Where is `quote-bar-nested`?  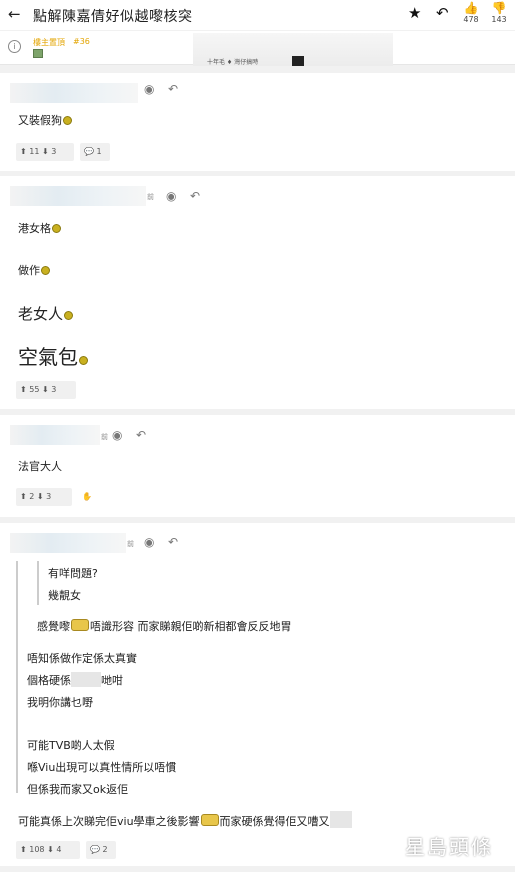
quote-bar-nested is located at coordinates (38, 583).